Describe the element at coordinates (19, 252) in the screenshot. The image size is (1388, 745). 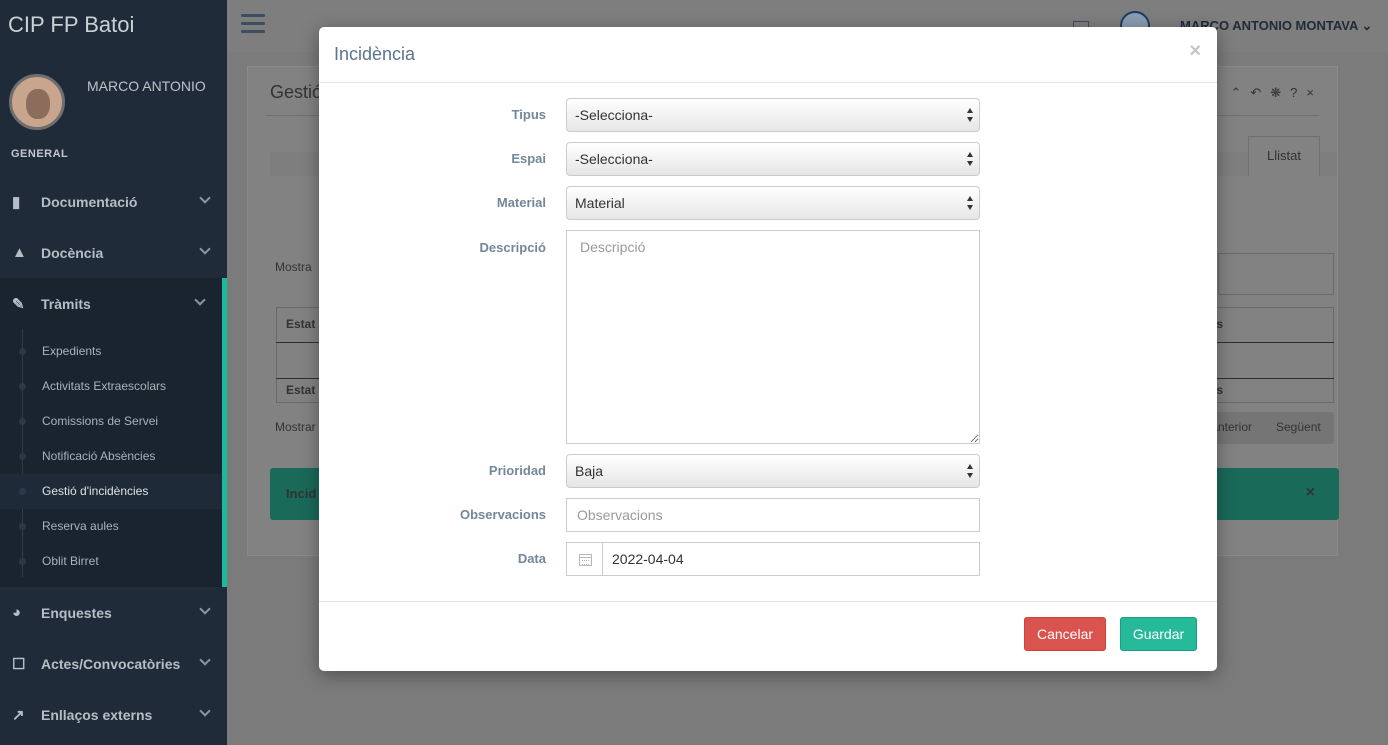
I see `graduation-cap-icon: ▲` at that location.